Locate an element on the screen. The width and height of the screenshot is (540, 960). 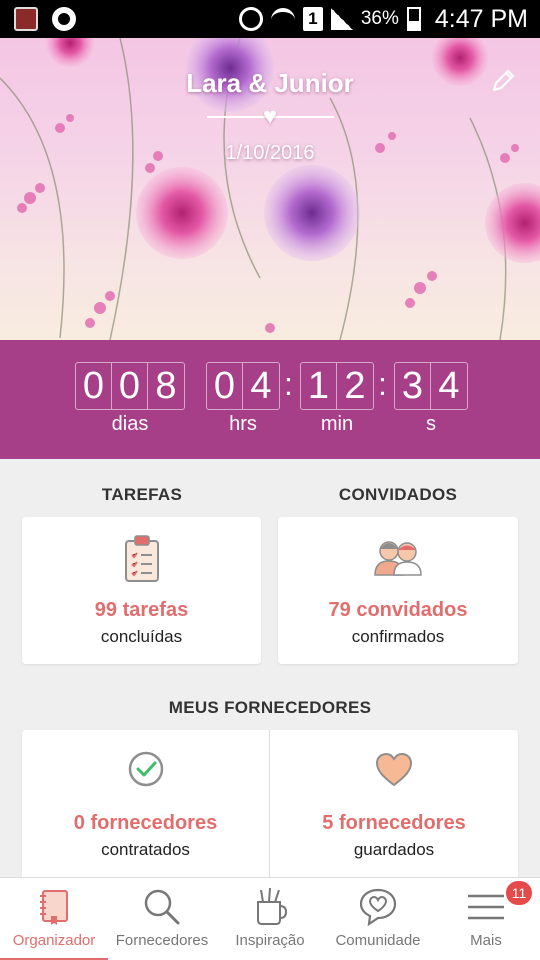
couple-names: Lara & Junior is located at coordinates (270, 83).